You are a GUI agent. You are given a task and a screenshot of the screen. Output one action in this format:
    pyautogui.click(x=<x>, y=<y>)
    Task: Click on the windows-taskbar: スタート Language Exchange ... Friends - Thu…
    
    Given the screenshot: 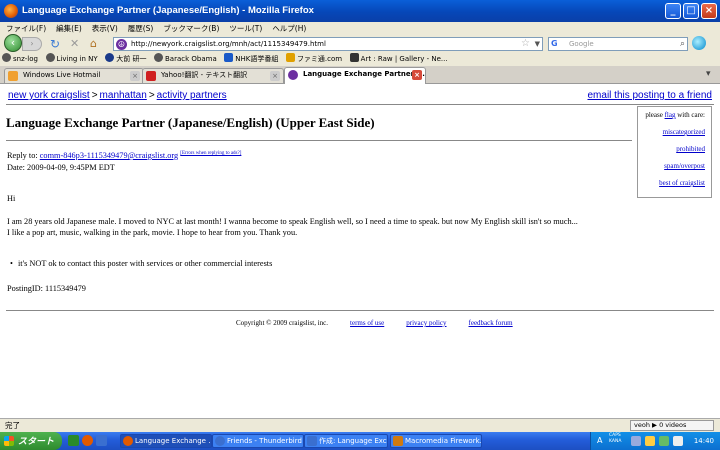 What is the action you would take?
    pyautogui.click(x=360, y=441)
    